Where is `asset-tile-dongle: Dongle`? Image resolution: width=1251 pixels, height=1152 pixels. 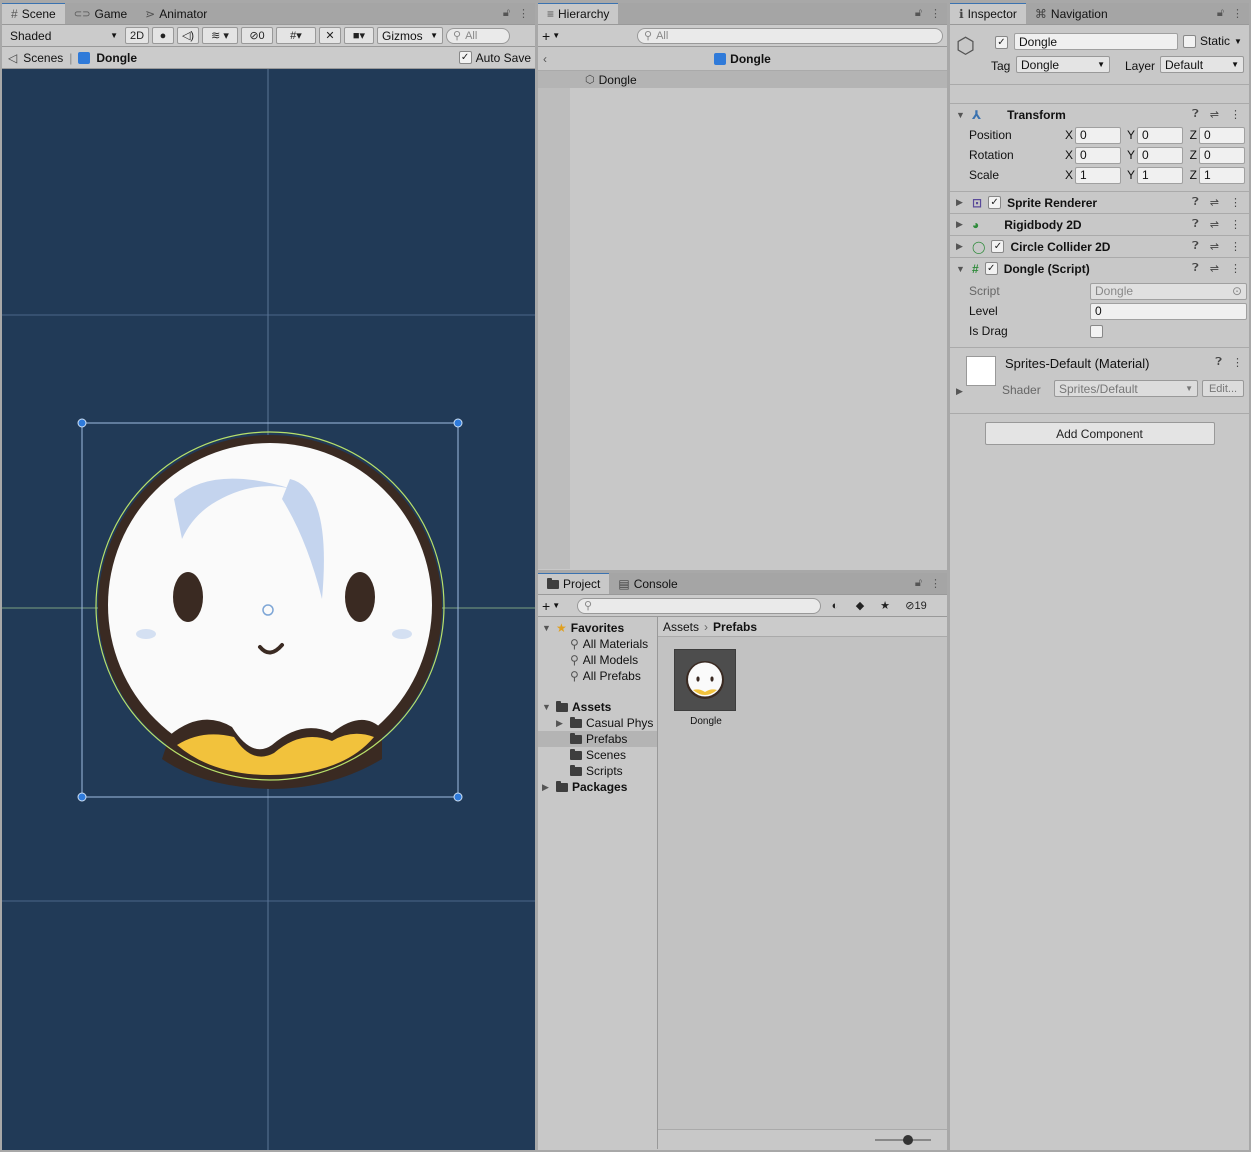
asset-tile-dongle: Dongle is located at coordinates (706, 688).